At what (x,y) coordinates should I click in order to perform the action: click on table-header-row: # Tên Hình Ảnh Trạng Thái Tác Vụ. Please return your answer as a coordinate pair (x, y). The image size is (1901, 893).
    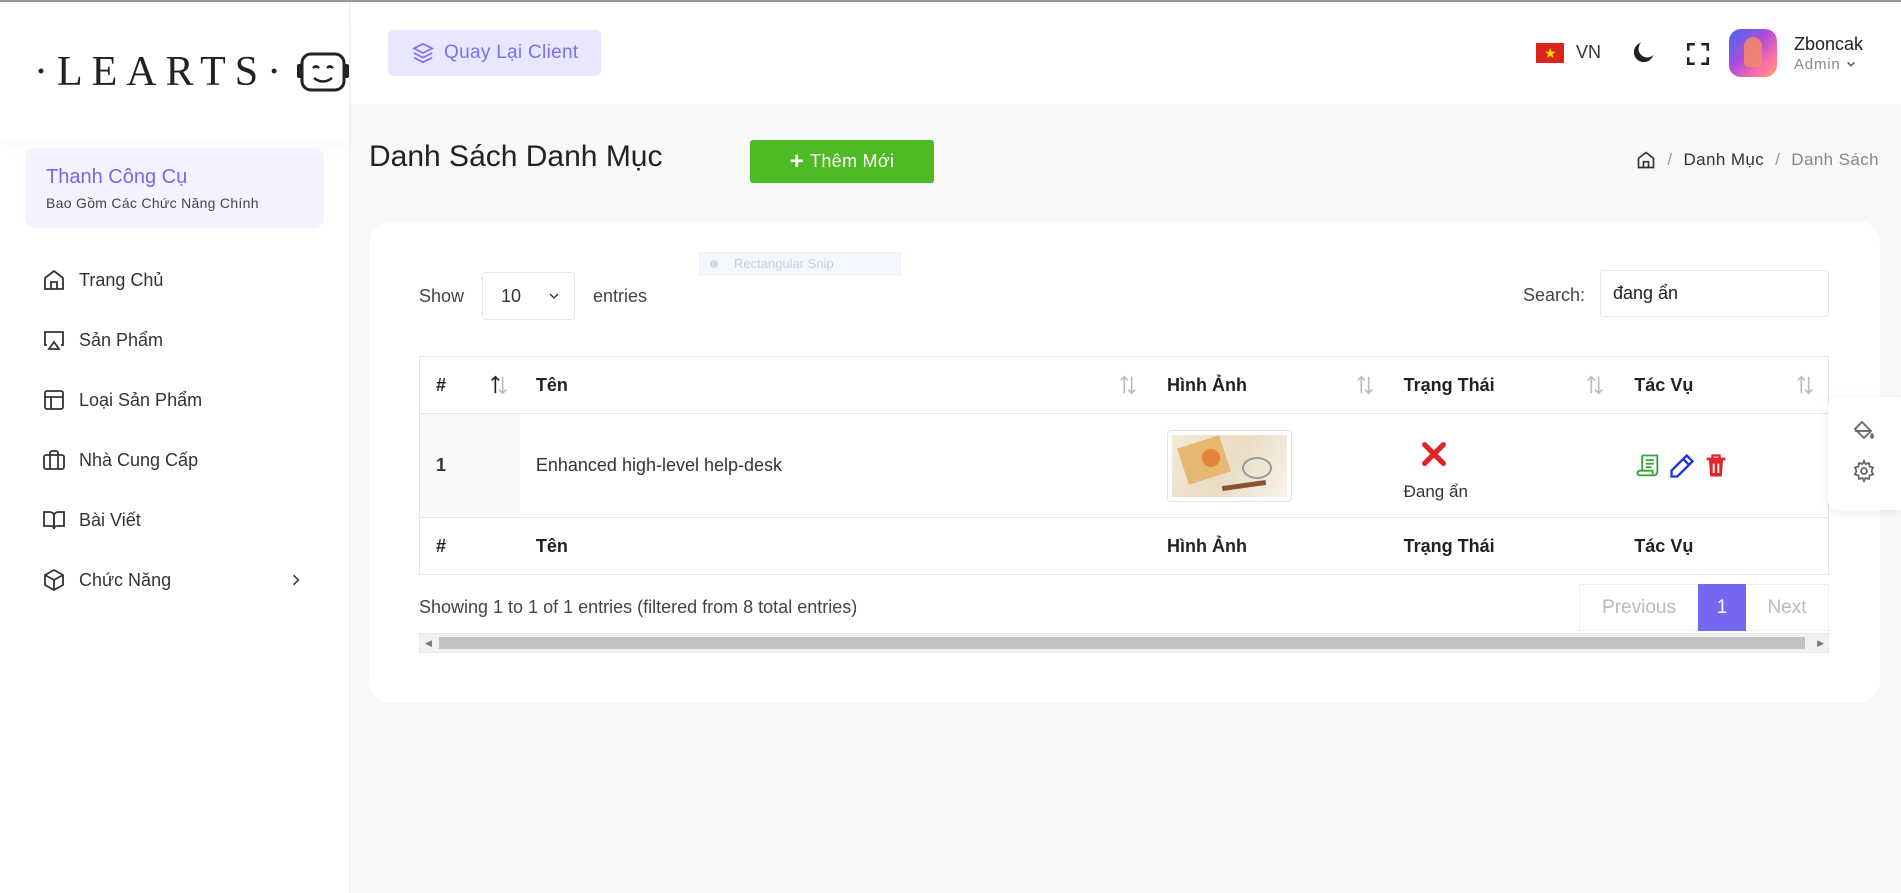
    Looking at the image, I should click on (1124, 385).